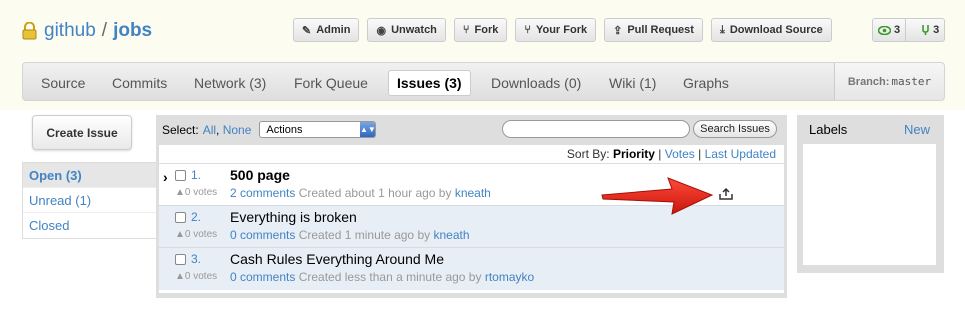  I want to click on issue-title: Everything is broken, so click(293, 217).